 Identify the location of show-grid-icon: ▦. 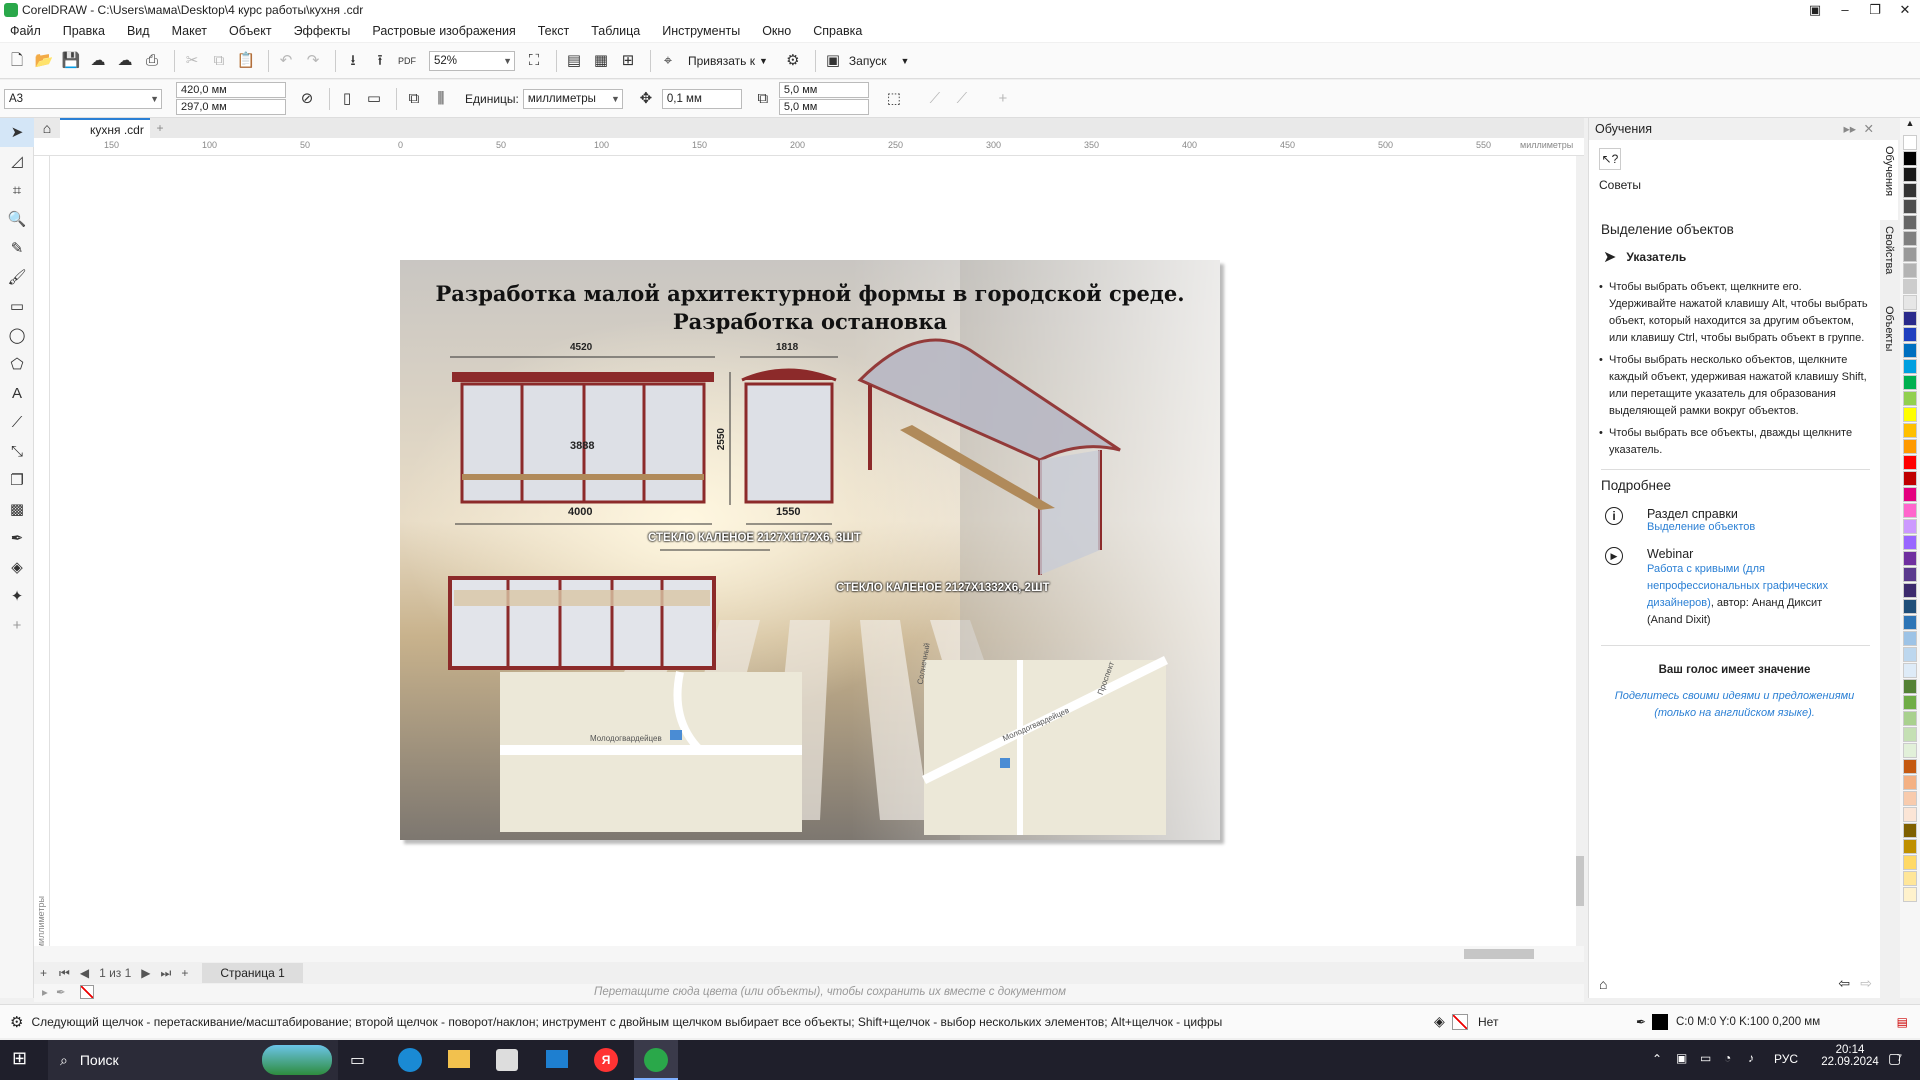
(601, 61).